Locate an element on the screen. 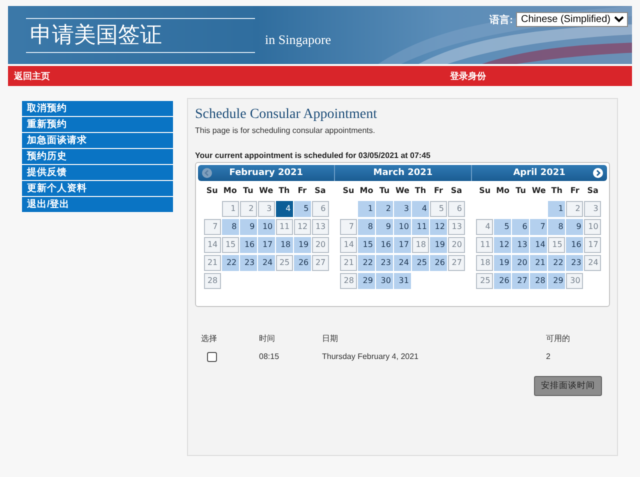 This screenshot has height=477, width=640. weekday-label: We is located at coordinates (402, 191).